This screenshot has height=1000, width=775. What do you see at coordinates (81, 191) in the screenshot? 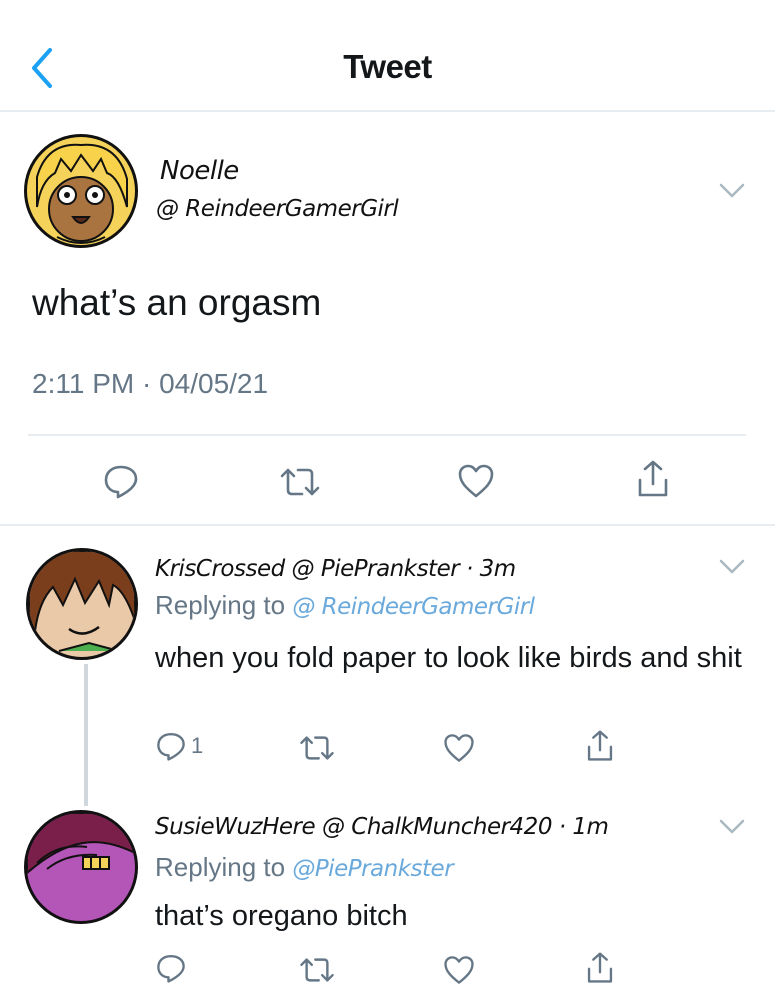
I see `avatar-noelle` at bounding box center [81, 191].